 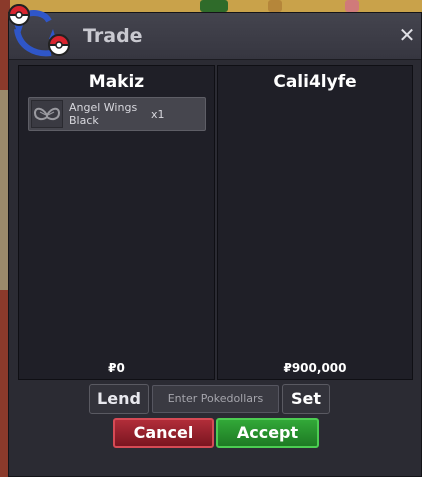 I want to click on partner-money-offer: ₽900,000, so click(x=315, y=368).